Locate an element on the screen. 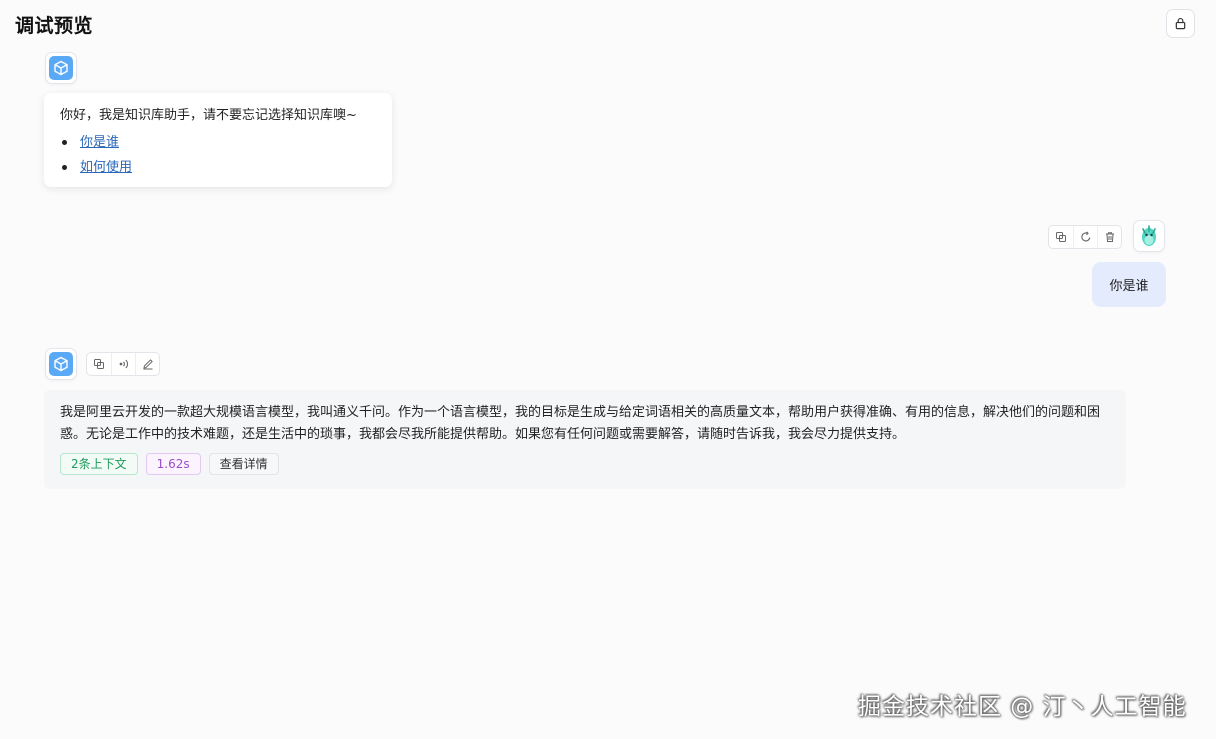  watermark: 掘金技术社区 @ 汀丶人工智能 is located at coordinates (1022, 707).